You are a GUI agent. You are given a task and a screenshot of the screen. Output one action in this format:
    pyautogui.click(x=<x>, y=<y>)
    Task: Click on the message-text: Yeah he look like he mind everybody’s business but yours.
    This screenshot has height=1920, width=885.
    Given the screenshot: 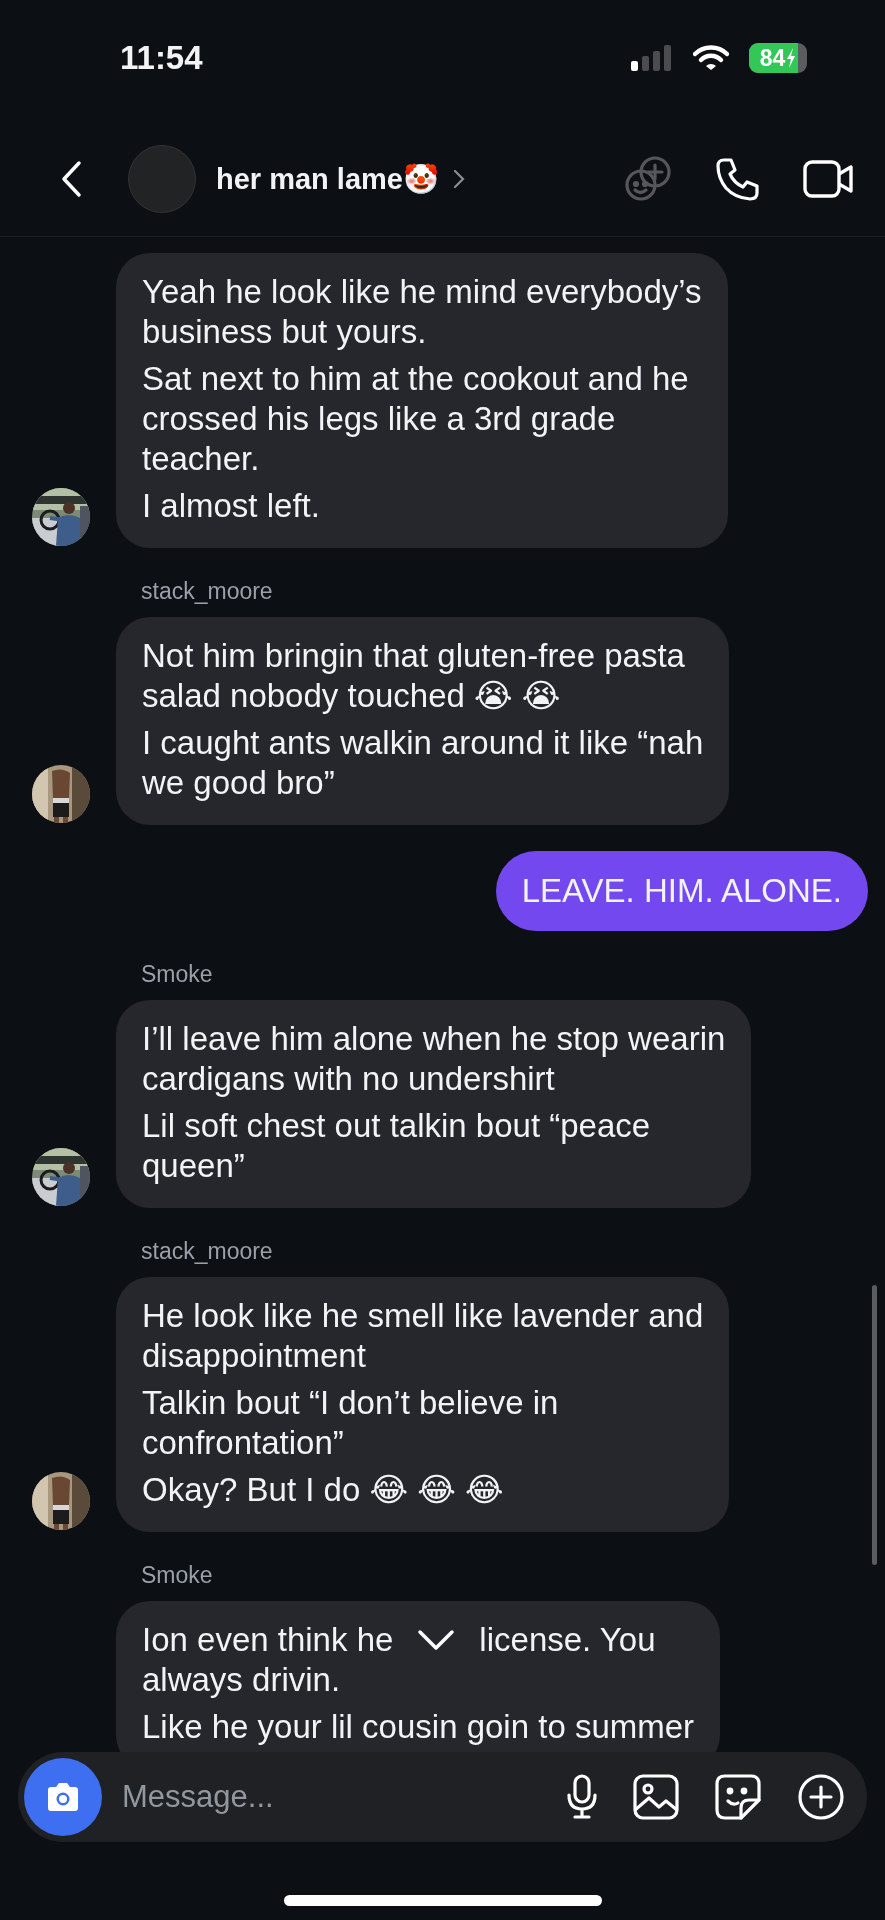 What is the action you would take?
    pyautogui.click(x=422, y=312)
    